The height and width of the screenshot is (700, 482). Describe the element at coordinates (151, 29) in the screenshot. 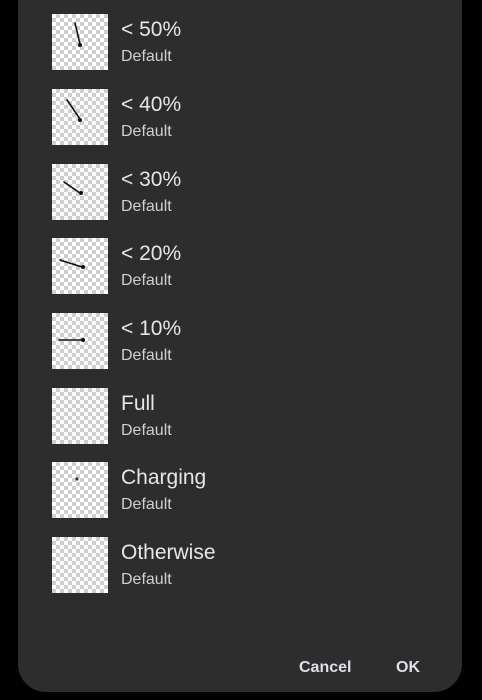

I see `item-title: < 50%` at that location.